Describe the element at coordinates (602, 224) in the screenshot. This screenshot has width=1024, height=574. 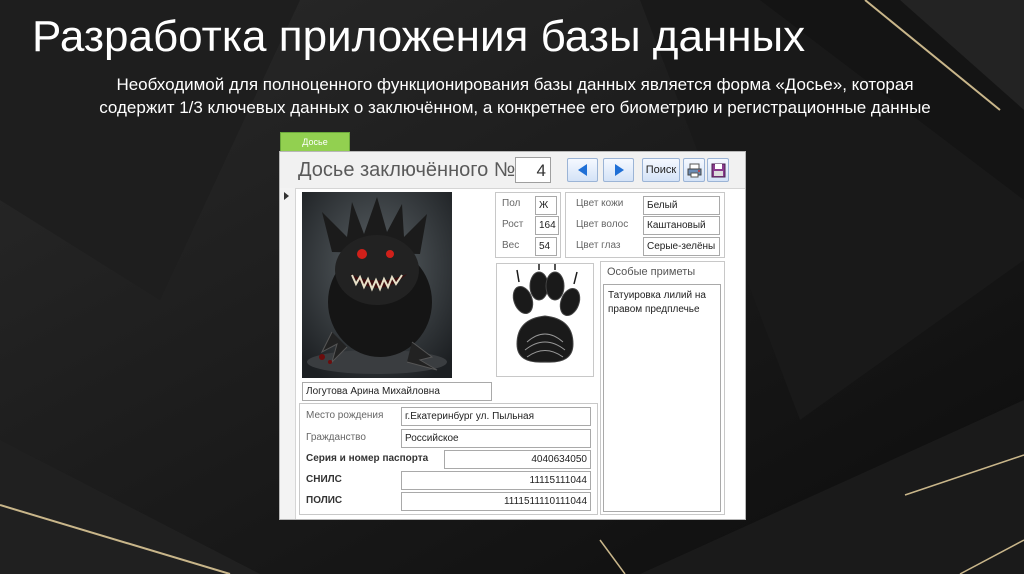
I see `hair-color-label: Цвет волос` at that location.